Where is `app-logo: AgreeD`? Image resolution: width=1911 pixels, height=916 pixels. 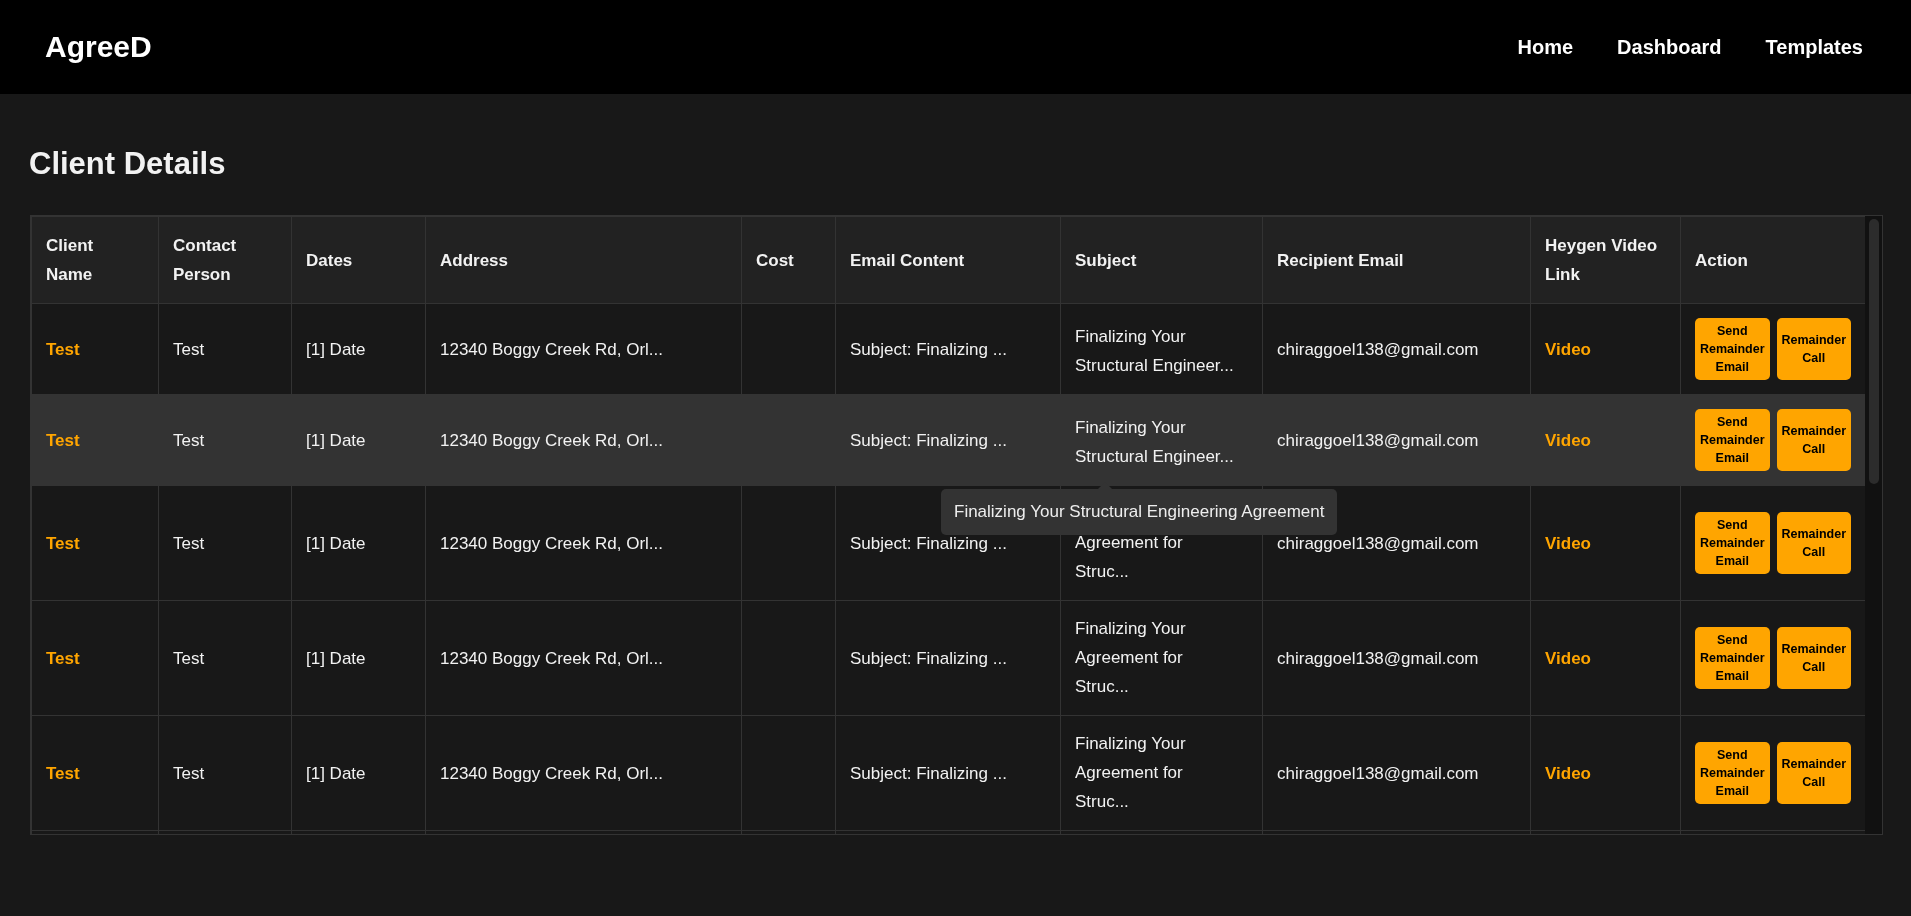
app-logo: AgreeD is located at coordinates (98, 47).